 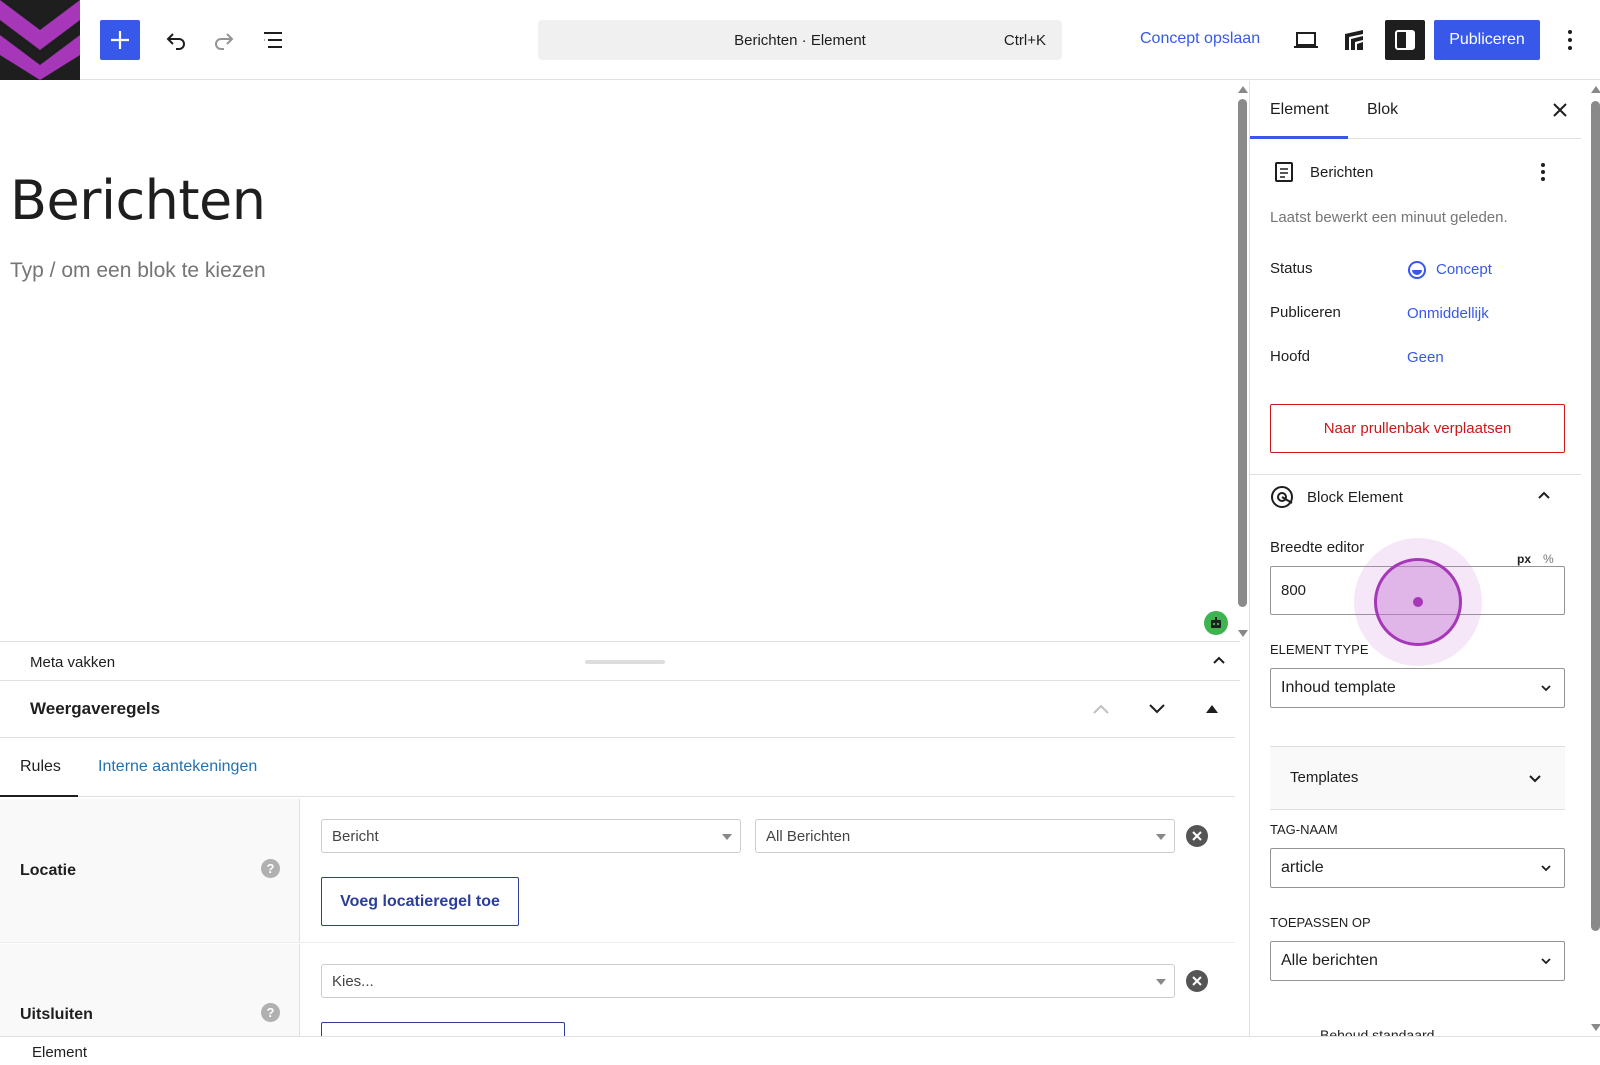 What do you see at coordinates (1570, 40) in the screenshot?
I see `more-options-icon` at bounding box center [1570, 40].